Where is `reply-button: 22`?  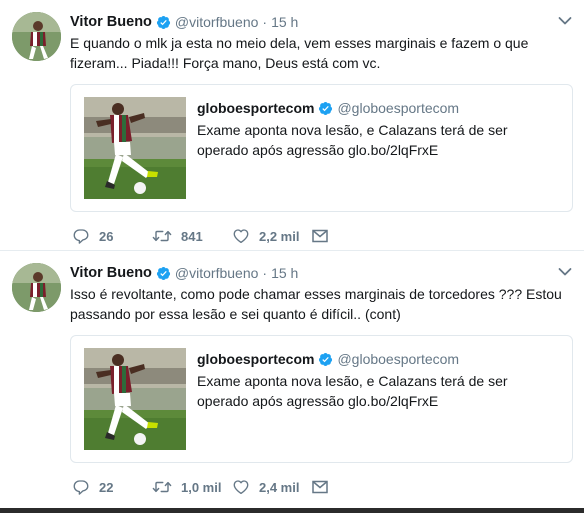
reply-button: 22 is located at coordinates (112, 487).